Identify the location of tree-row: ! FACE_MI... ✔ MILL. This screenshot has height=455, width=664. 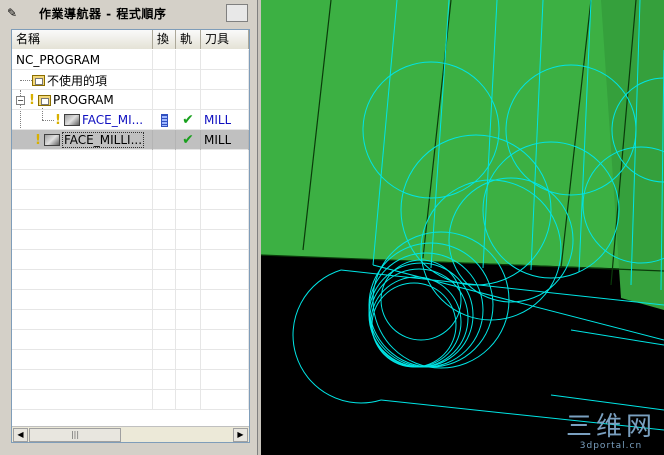
(130, 120).